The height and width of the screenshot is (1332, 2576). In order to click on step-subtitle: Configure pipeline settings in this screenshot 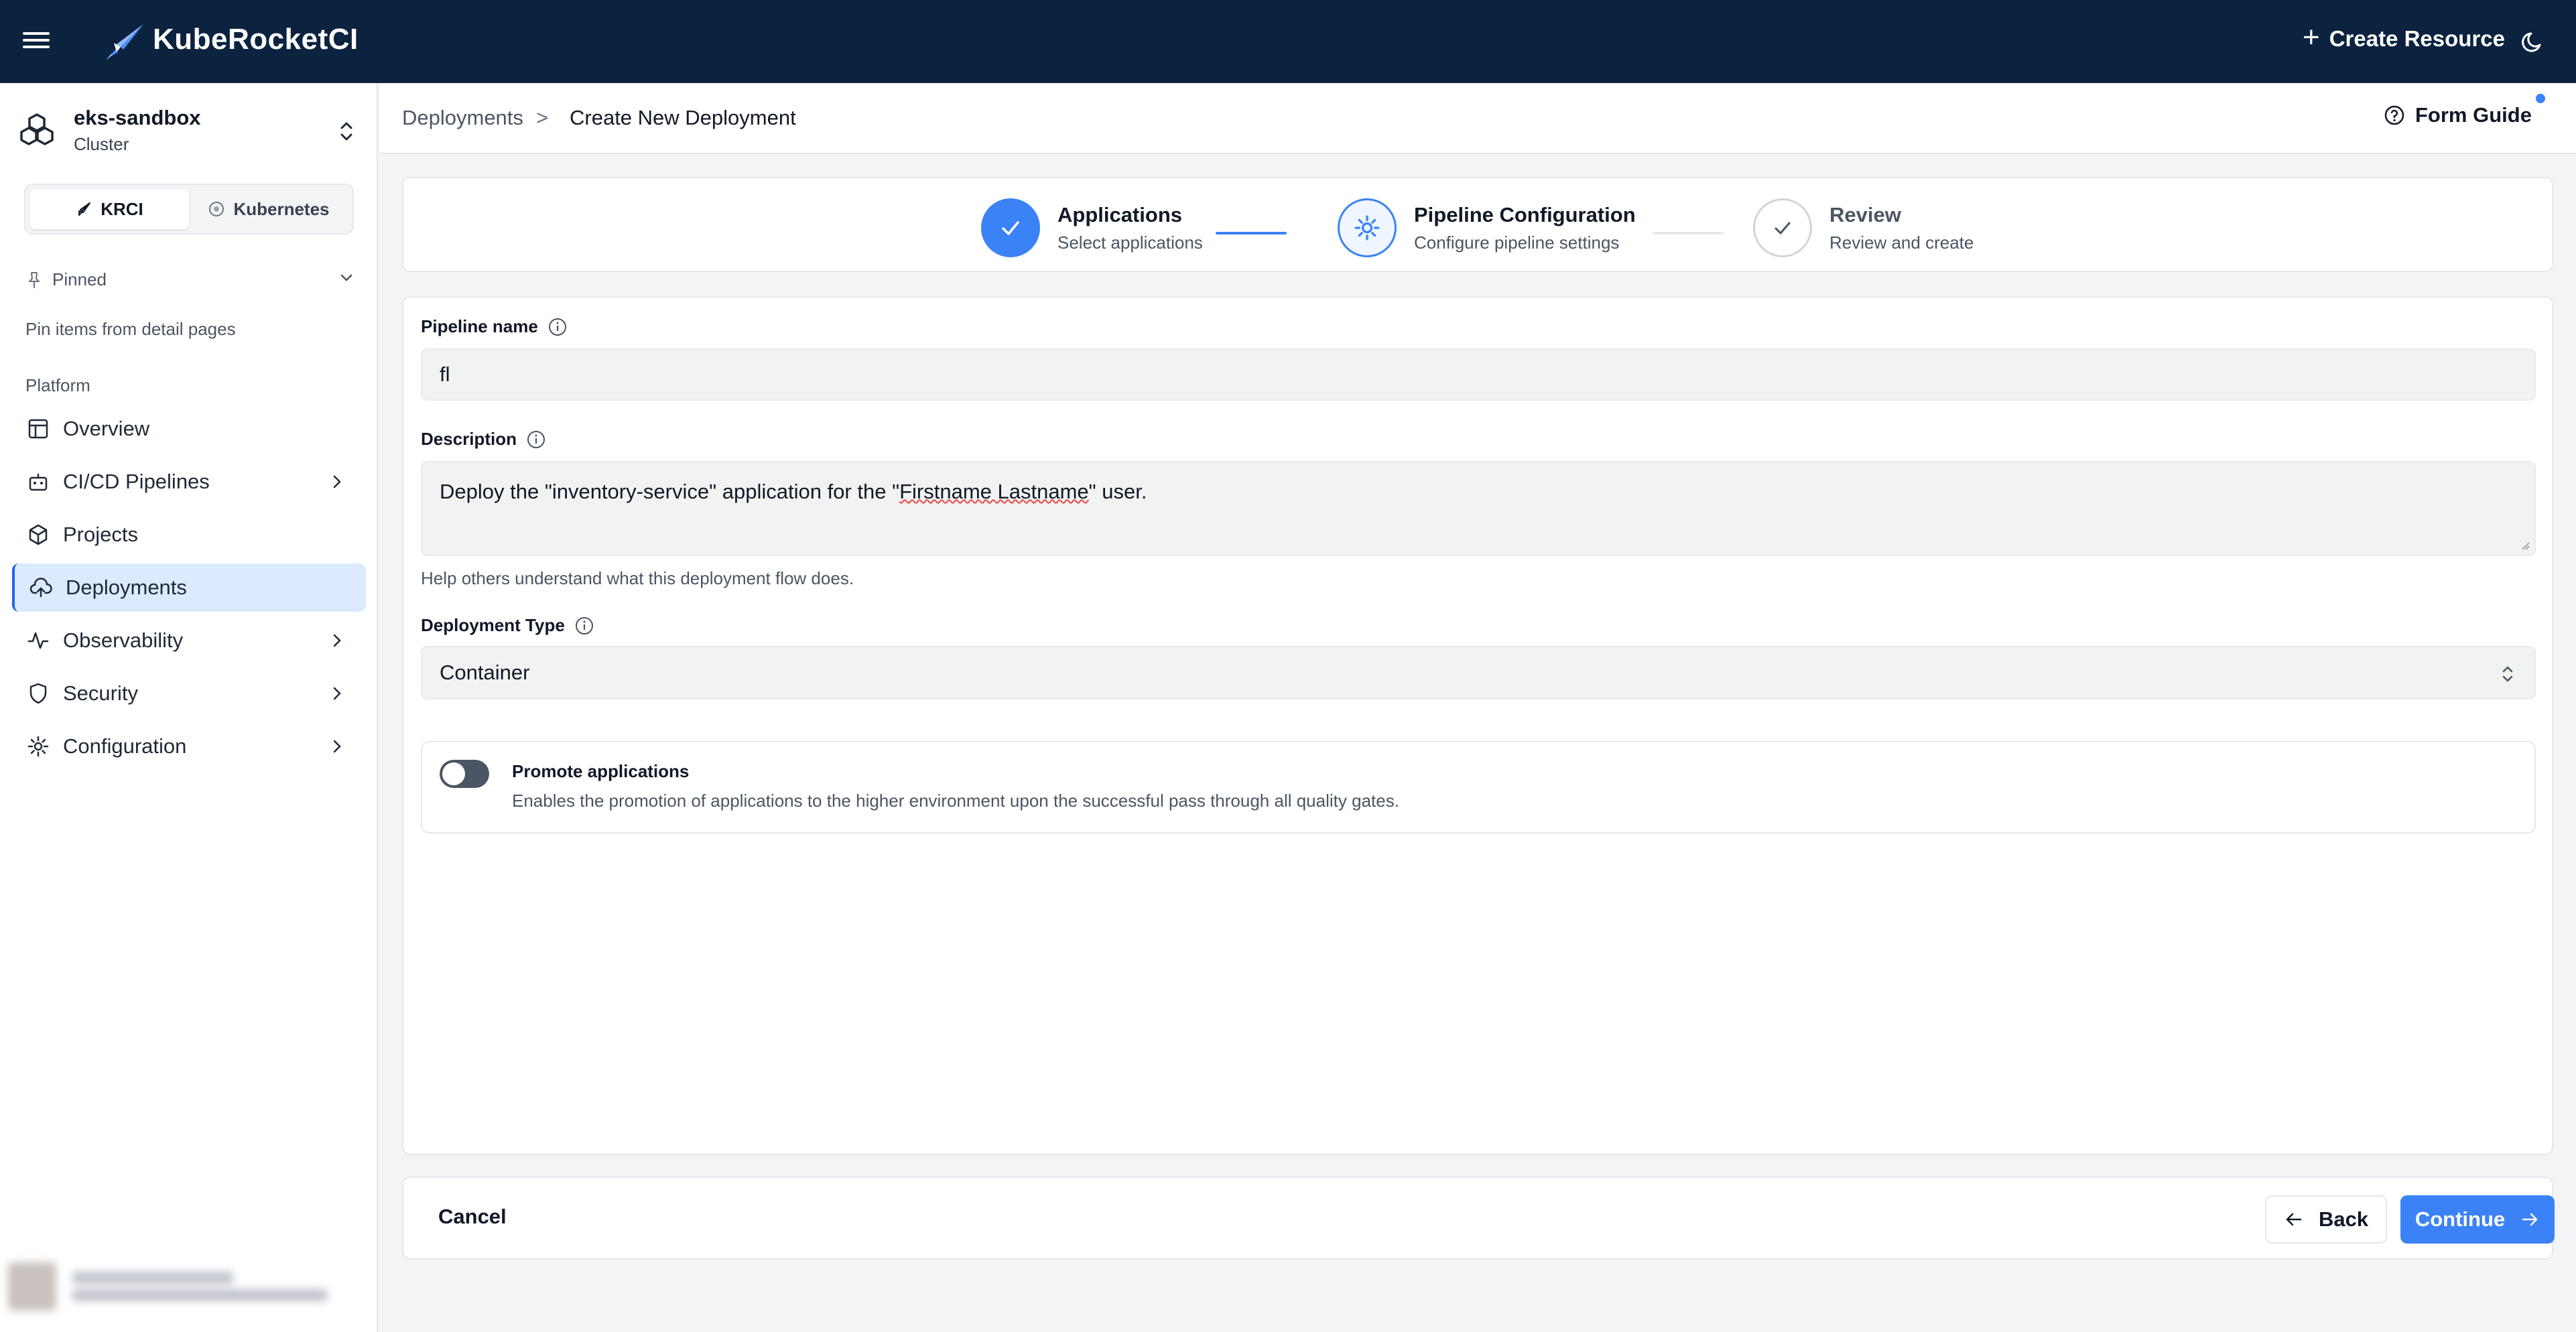, I will do `click(1517, 242)`.